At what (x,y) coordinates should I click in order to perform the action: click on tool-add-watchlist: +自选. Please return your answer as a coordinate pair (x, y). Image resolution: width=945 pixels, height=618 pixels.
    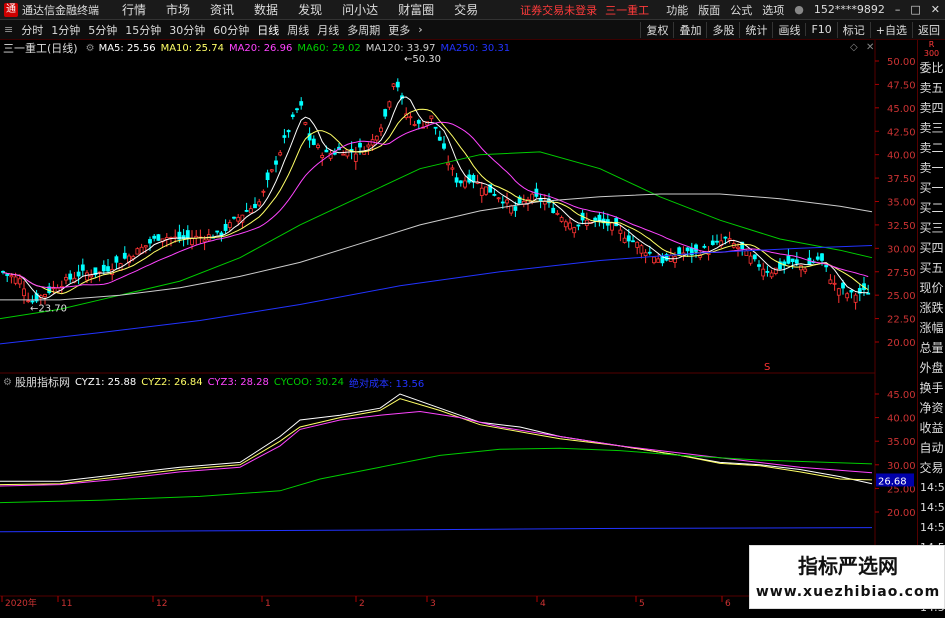
    Looking at the image, I should click on (890, 29).